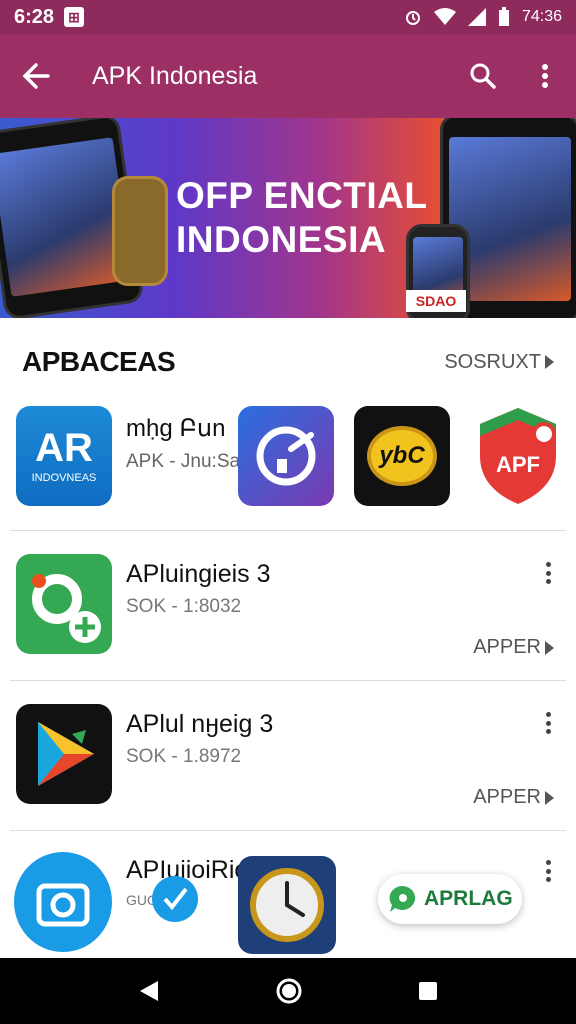 The height and width of the screenshot is (1024, 576). Describe the element at coordinates (184, 756) in the screenshot. I see `list-item-meta: SOK - 1.8972` at that location.